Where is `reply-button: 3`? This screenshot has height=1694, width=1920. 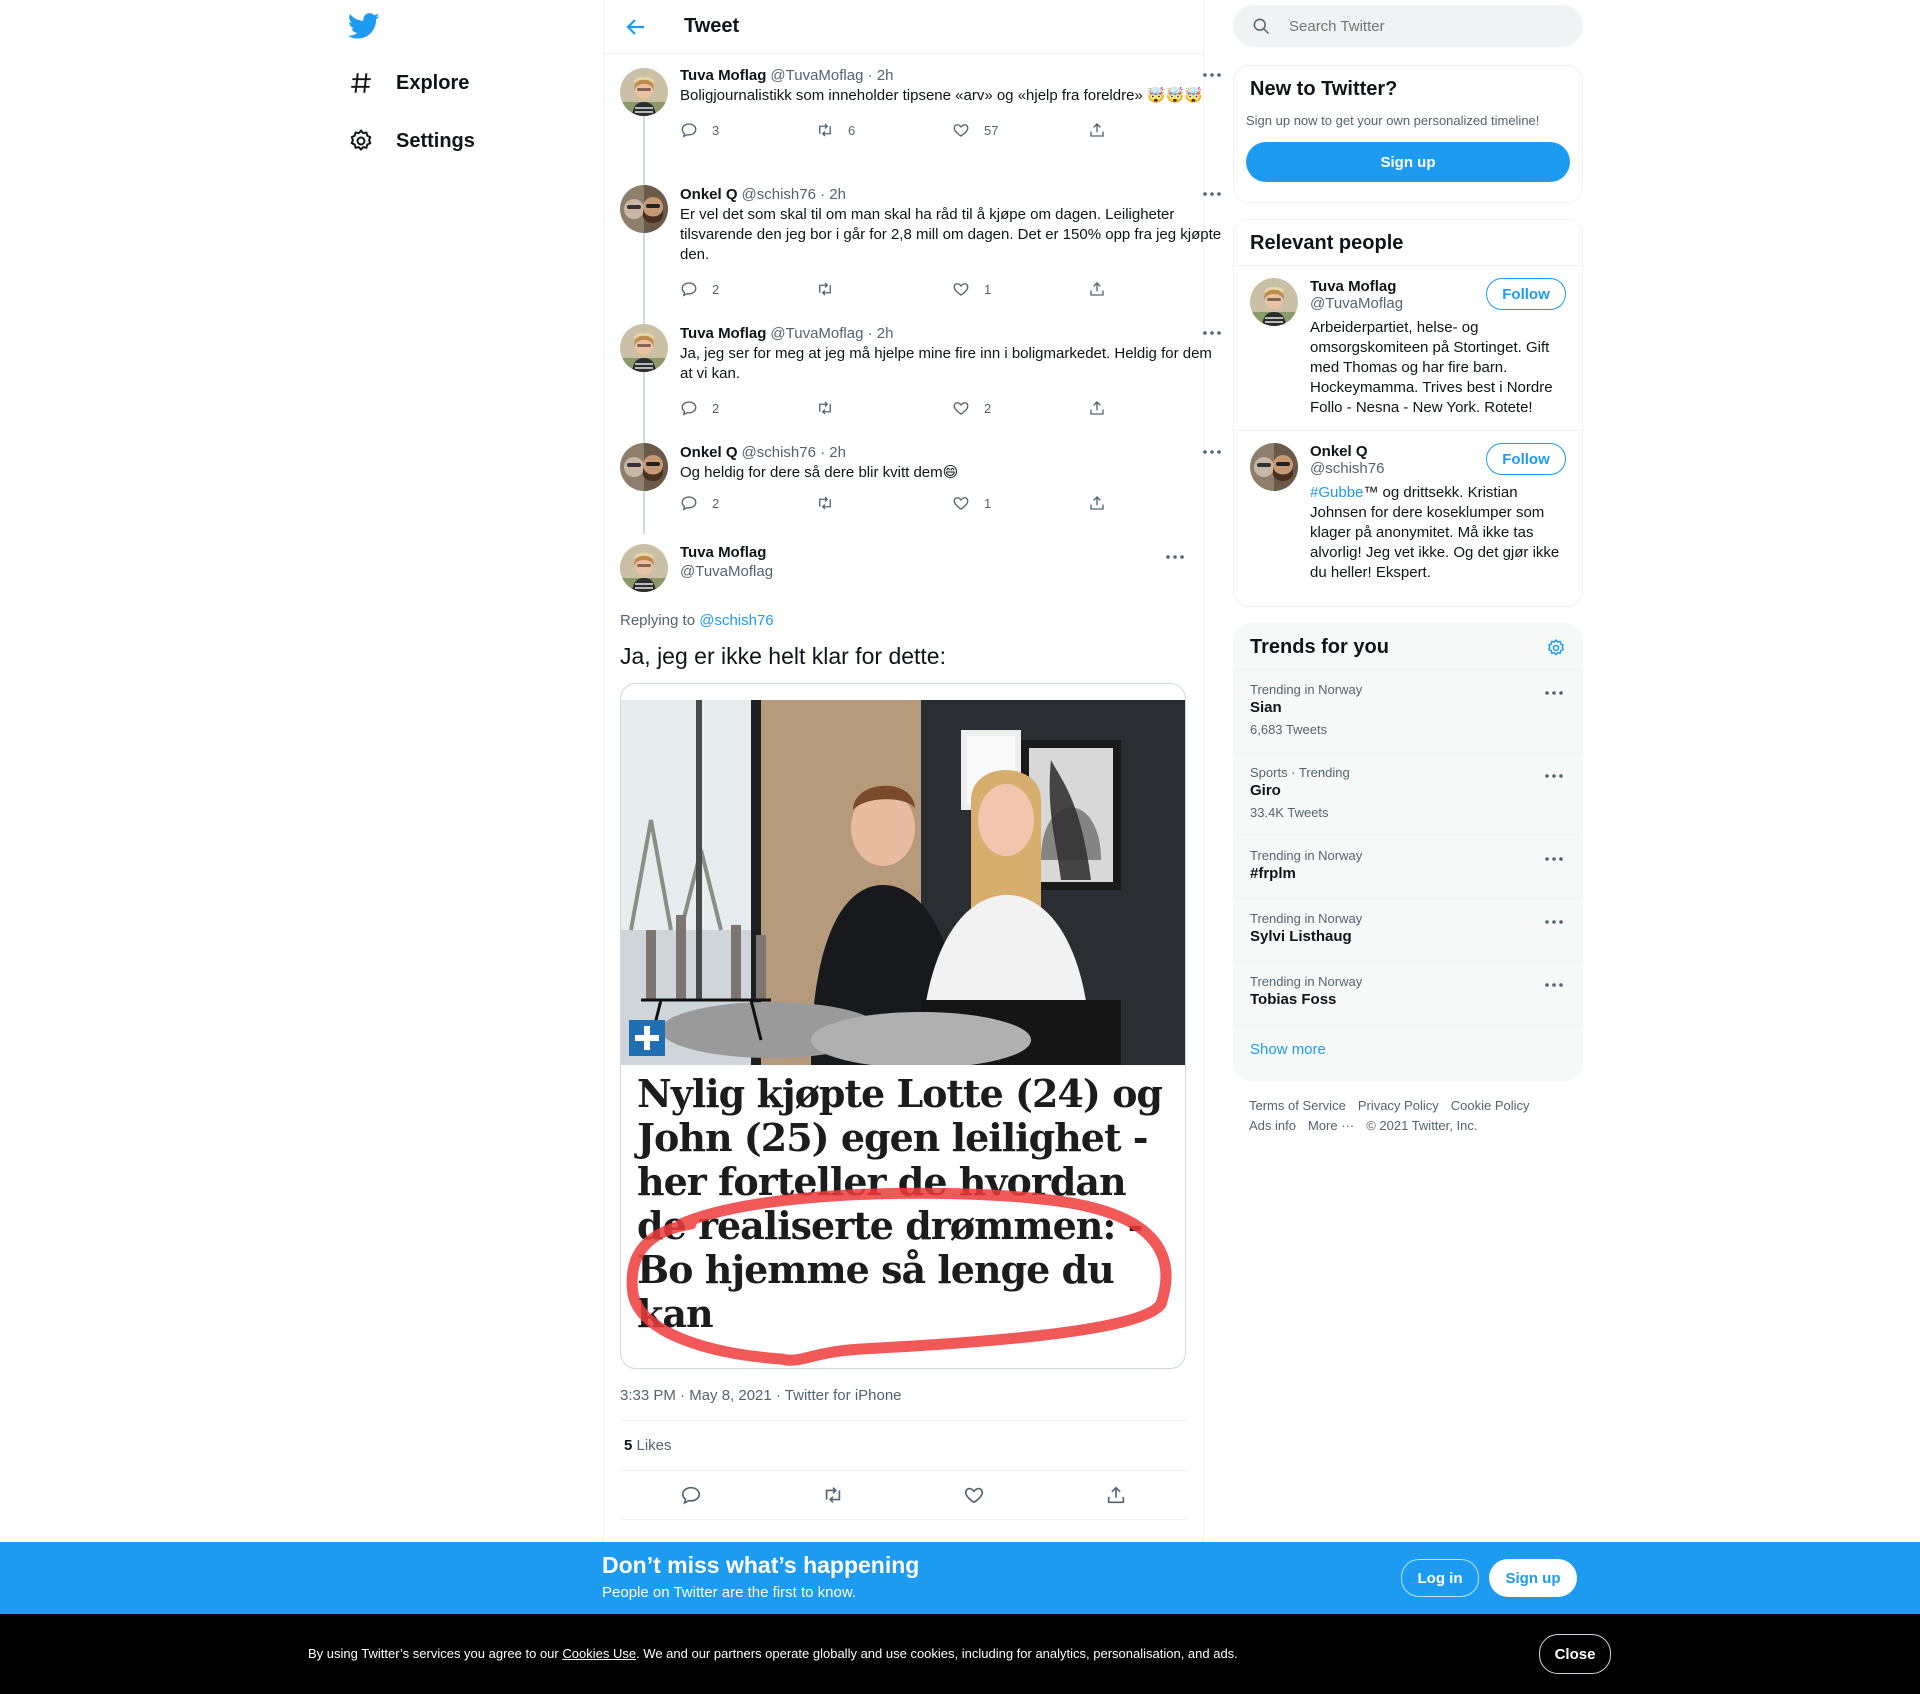
reply-button: 3 is located at coordinates (748, 130).